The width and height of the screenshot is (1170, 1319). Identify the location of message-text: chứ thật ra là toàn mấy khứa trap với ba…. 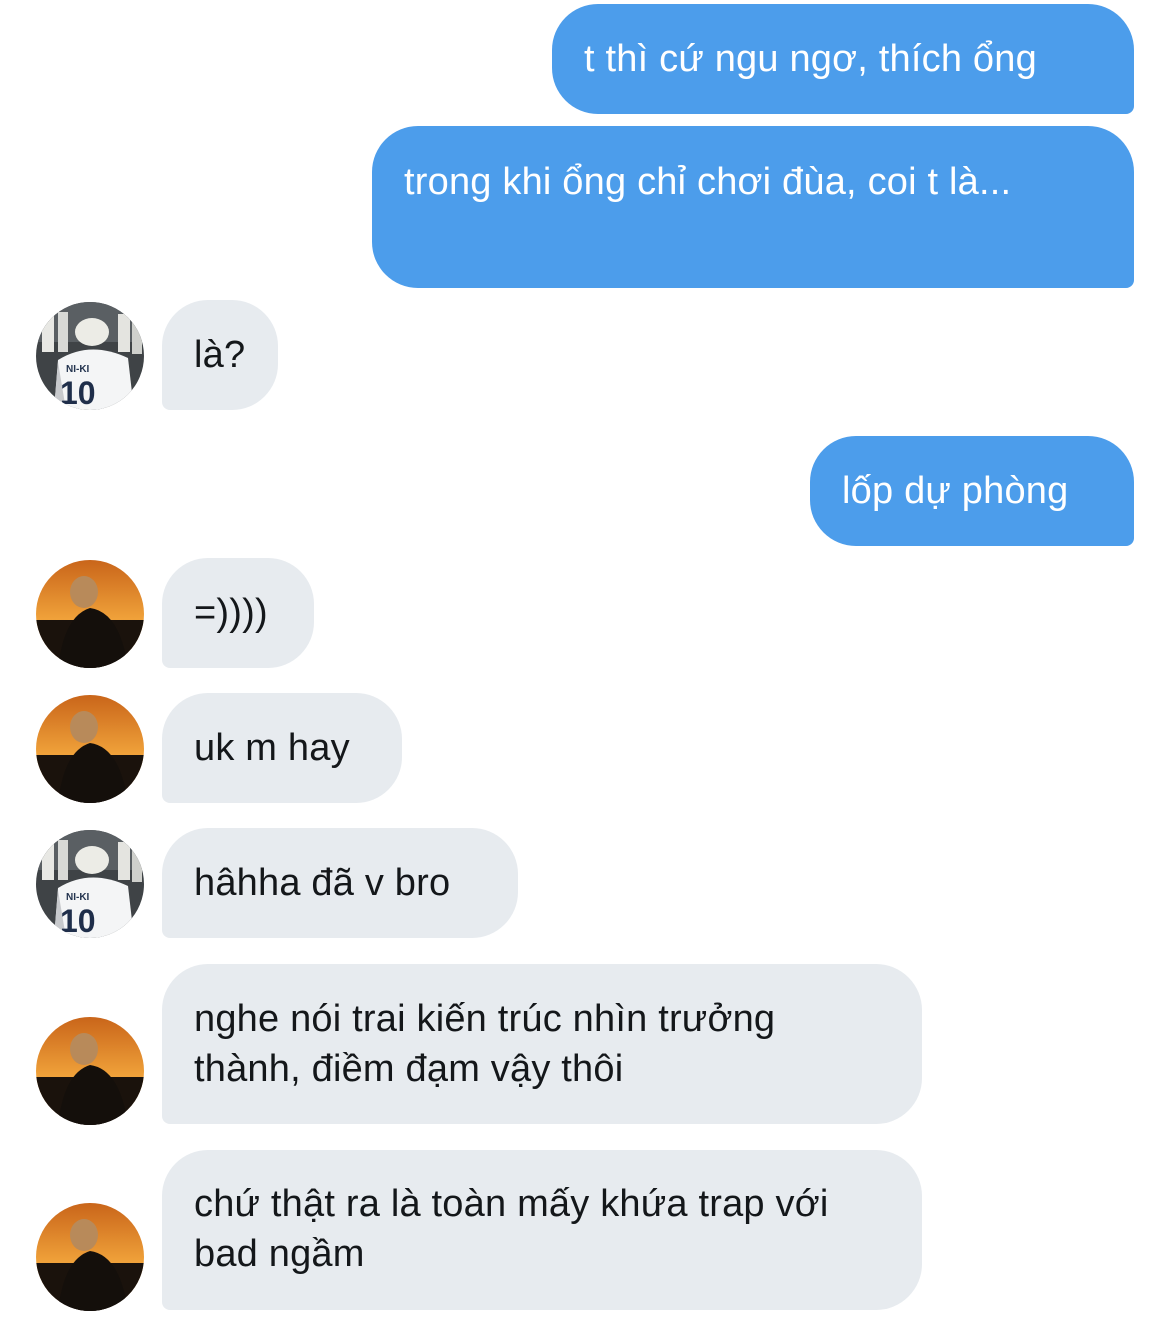
(511, 1229).